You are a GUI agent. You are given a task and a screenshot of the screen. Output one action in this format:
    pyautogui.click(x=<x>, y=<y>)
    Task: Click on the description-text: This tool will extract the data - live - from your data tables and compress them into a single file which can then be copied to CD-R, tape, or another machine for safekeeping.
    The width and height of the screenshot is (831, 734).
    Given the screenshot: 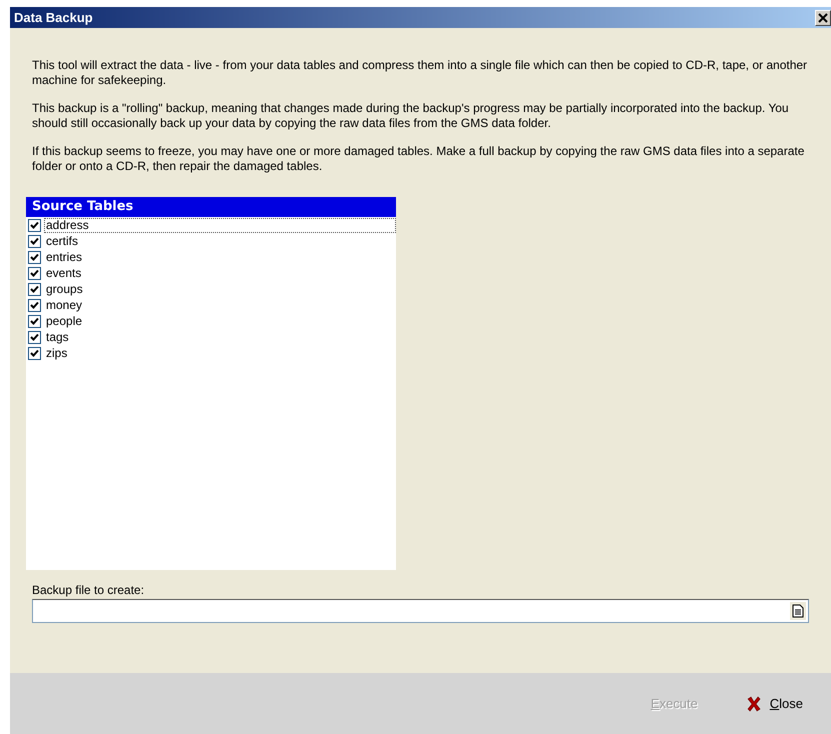 What is the action you would take?
    pyautogui.click(x=420, y=73)
    